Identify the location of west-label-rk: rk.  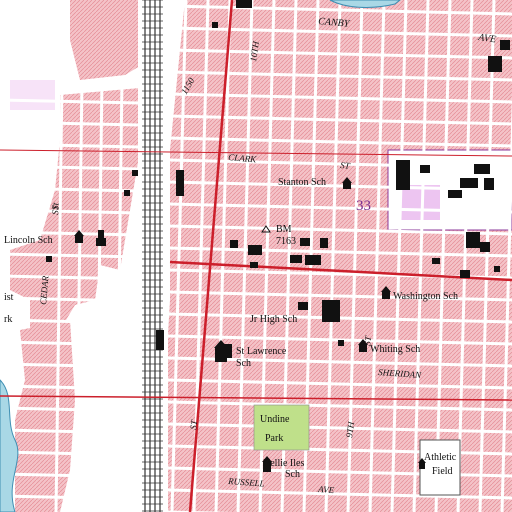
(8, 319).